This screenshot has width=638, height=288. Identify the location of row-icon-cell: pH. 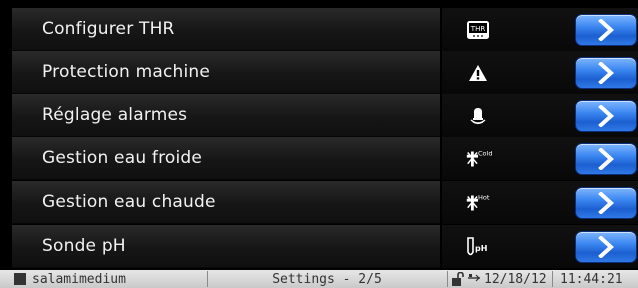
(540, 246).